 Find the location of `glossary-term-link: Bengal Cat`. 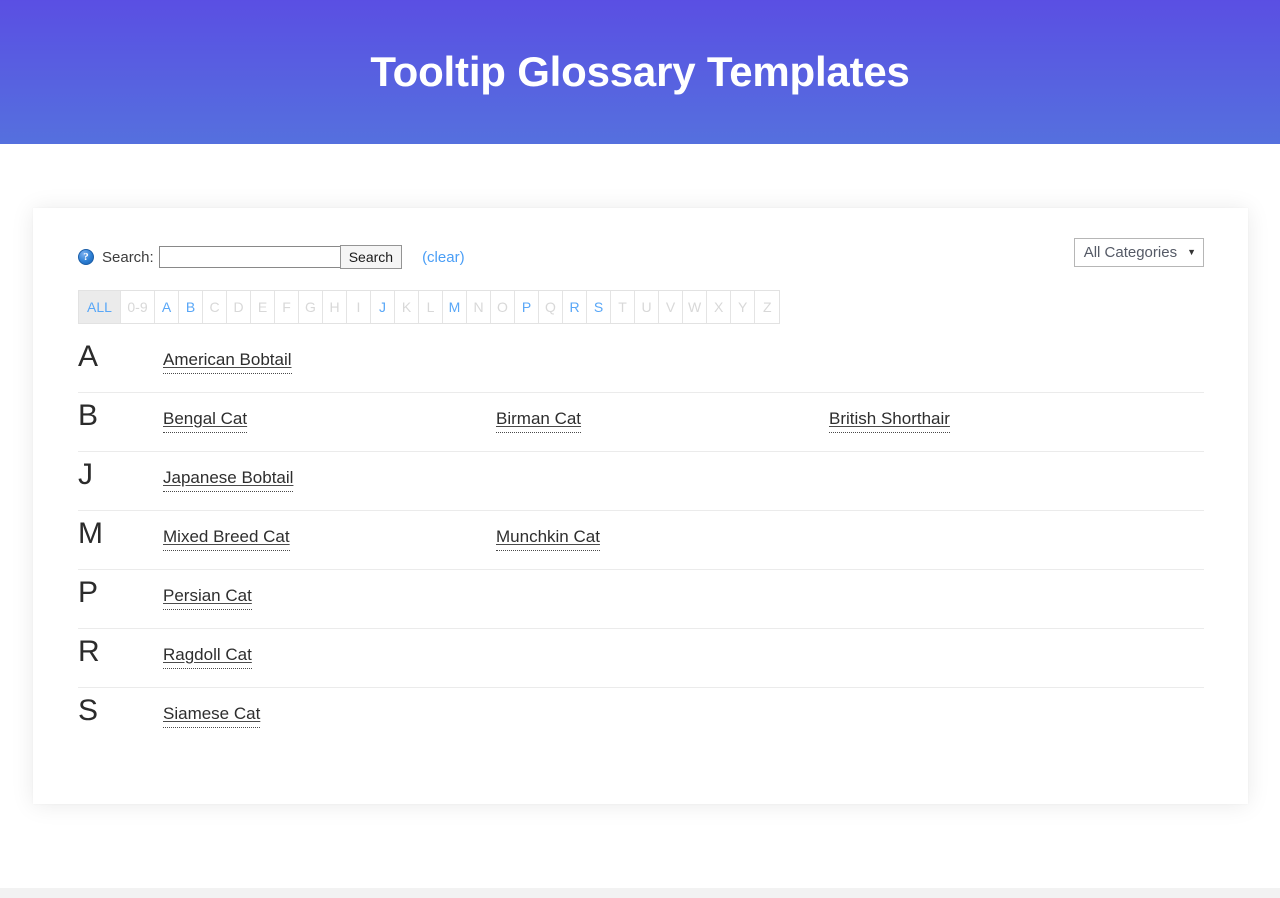

glossary-term-link: Bengal Cat is located at coordinates (205, 420).